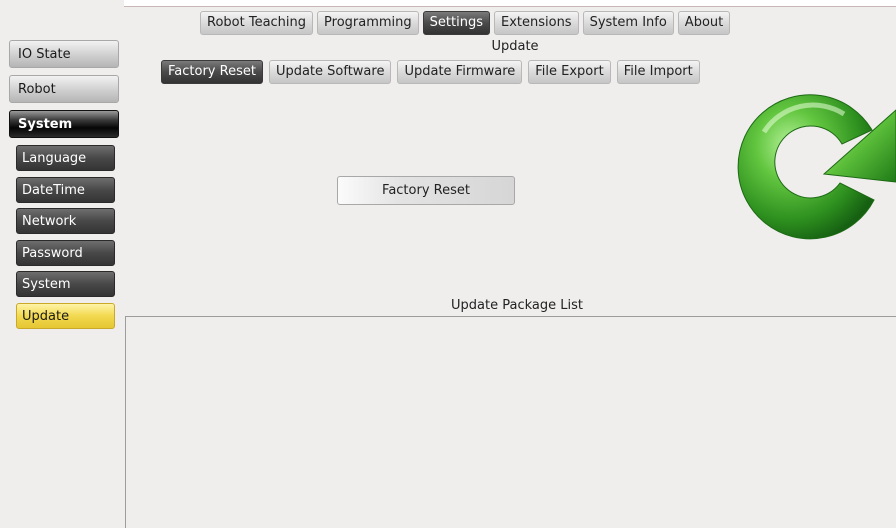  What do you see at coordinates (212, 72) in the screenshot?
I see `subtab-factory-reset: Factory Reset` at bounding box center [212, 72].